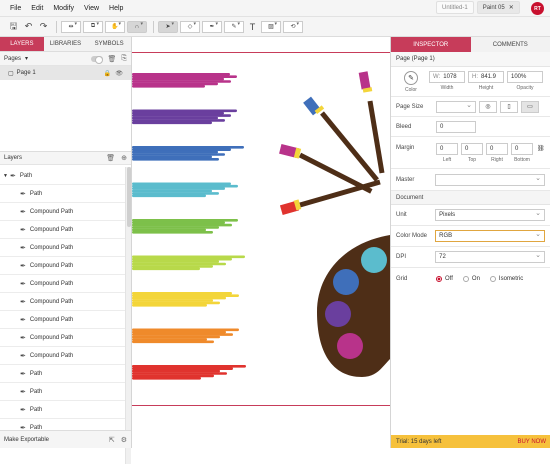 The height and width of the screenshot is (464, 550). What do you see at coordinates (497, 149) in the screenshot?
I see `margin-right-field: 0` at bounding box center [497, 149].